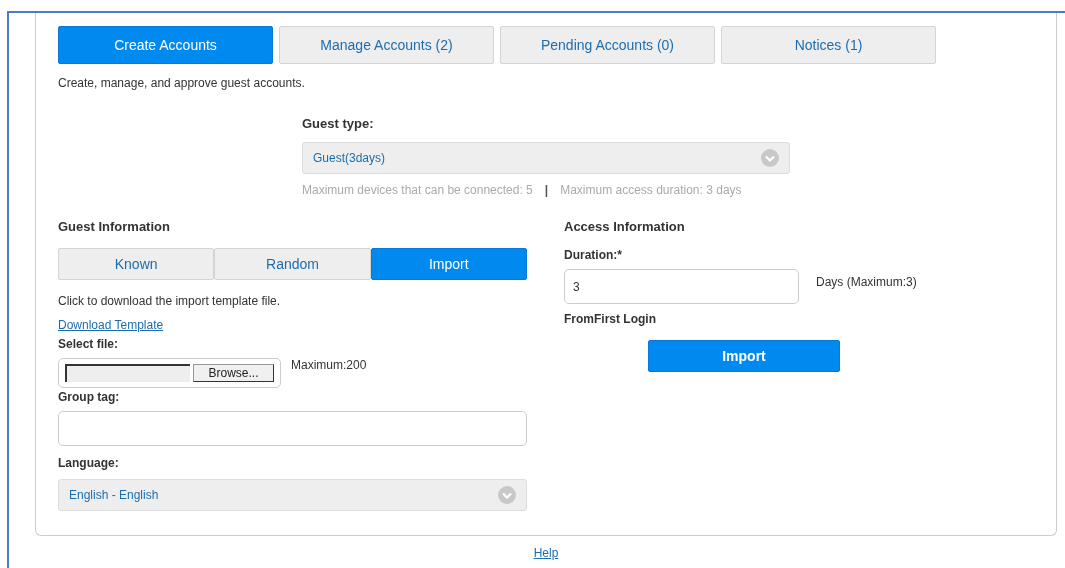 The image size is (1065, 568). I want to click on tab: Manage Accounts (2), so click(386, 45).